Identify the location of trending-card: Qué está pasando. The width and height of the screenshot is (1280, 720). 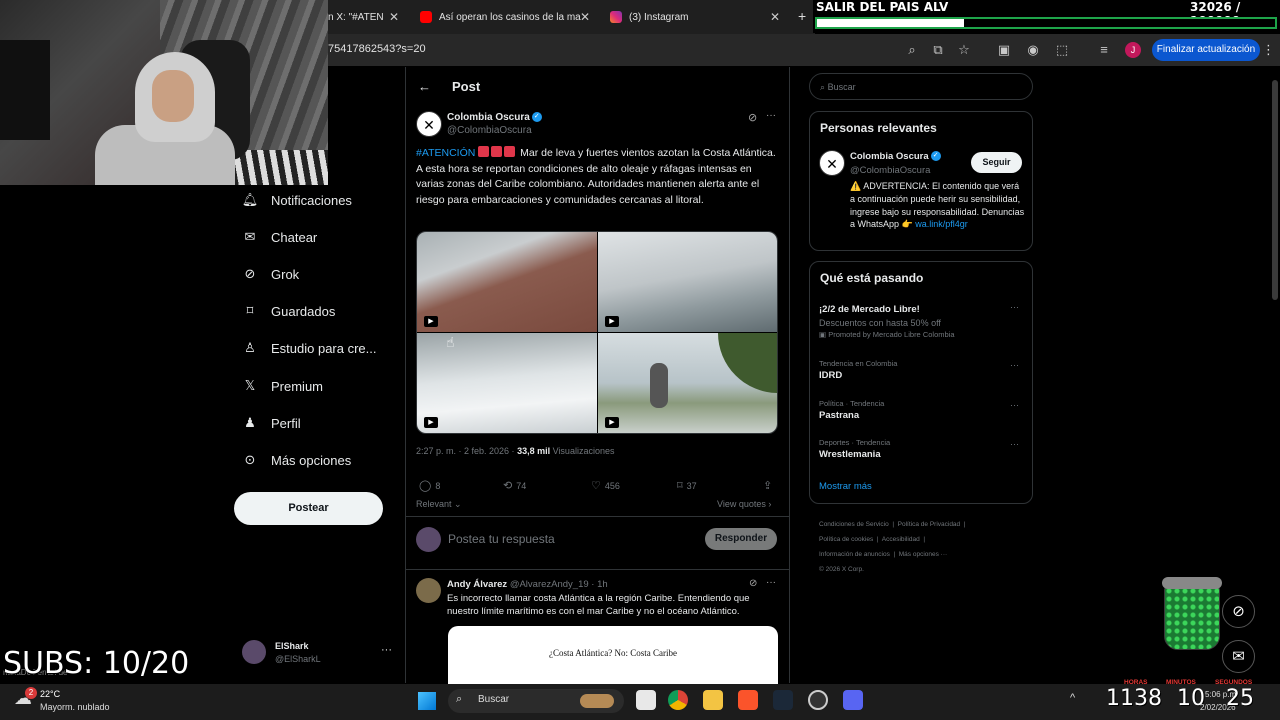
(921, 382).